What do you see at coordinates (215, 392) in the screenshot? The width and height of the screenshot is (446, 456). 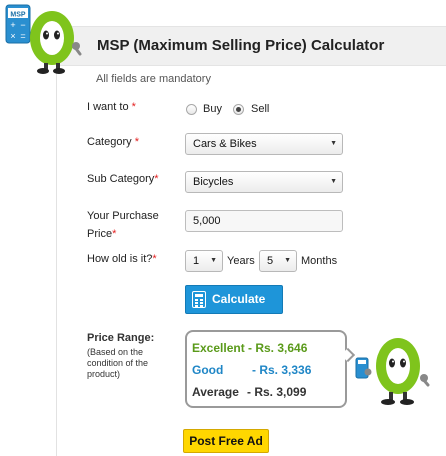 I see `price-condition: Average` at bounding box center [215, 392].